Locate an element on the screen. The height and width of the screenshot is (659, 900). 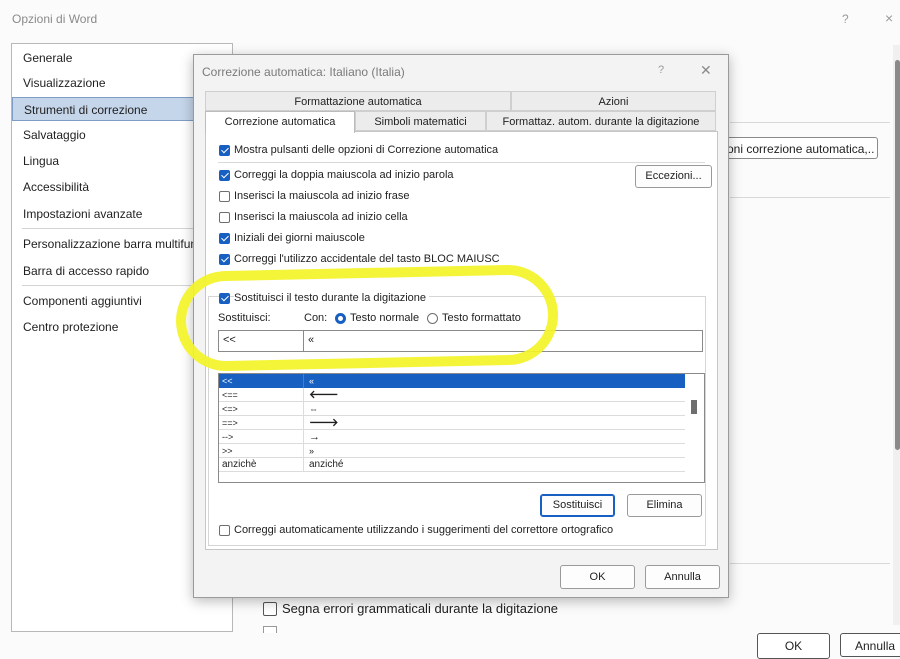
entry-from: anzichè is located at coordinates (239, 464).